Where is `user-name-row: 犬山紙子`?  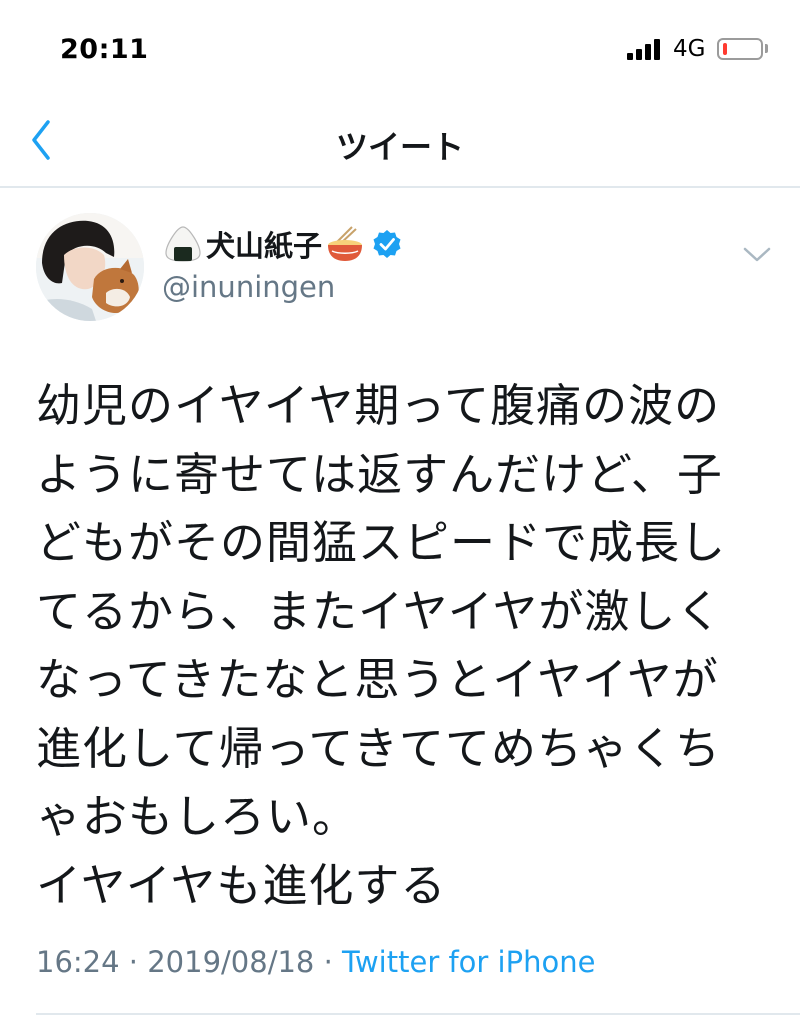
user-name-row: 犬山紙子 is located at coordinates (282, 244).